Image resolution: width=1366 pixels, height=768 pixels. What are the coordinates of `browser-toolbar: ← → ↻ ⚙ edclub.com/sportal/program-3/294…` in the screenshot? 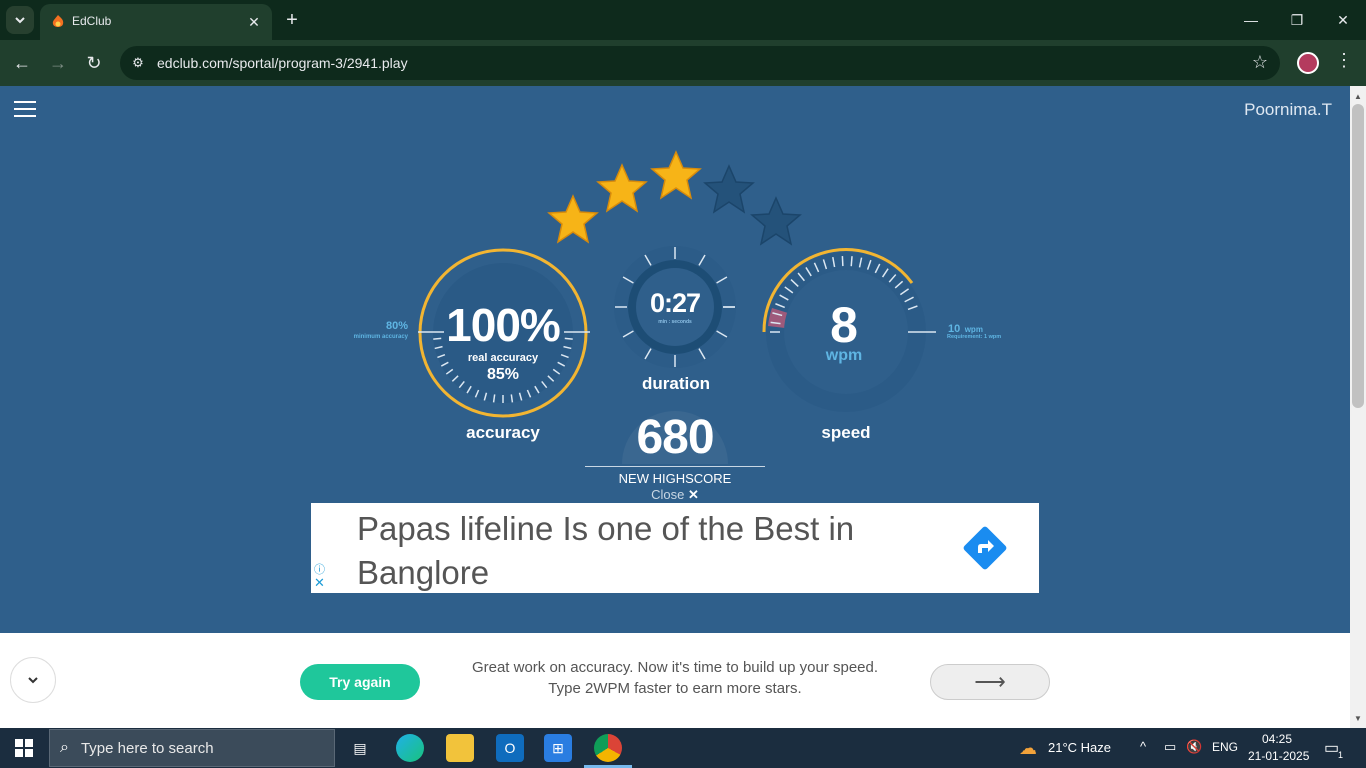 It's located at (683, 63).